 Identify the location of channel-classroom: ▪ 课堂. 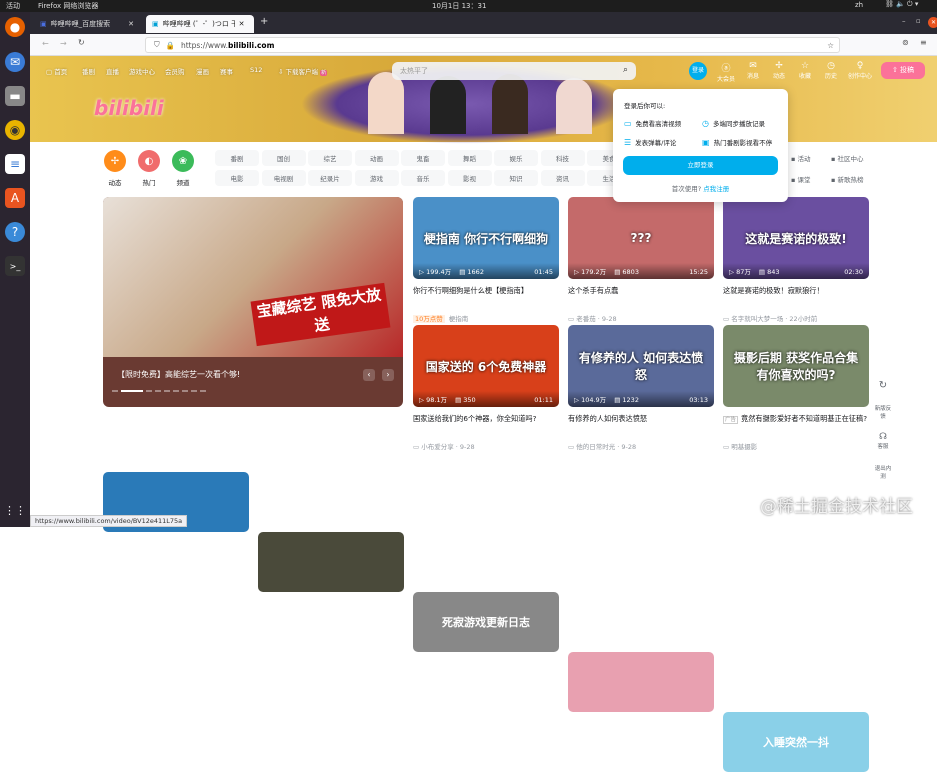
(800, 179).